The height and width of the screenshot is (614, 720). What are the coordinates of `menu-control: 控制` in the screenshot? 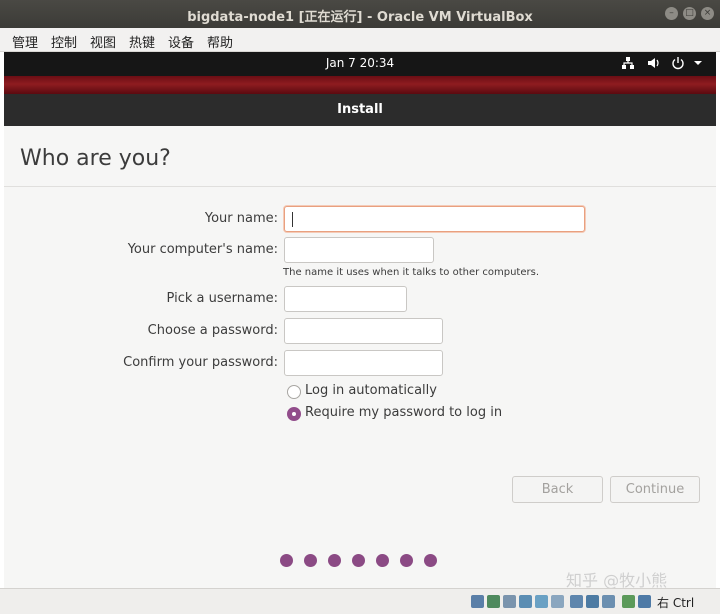 It's located at (64, 41).